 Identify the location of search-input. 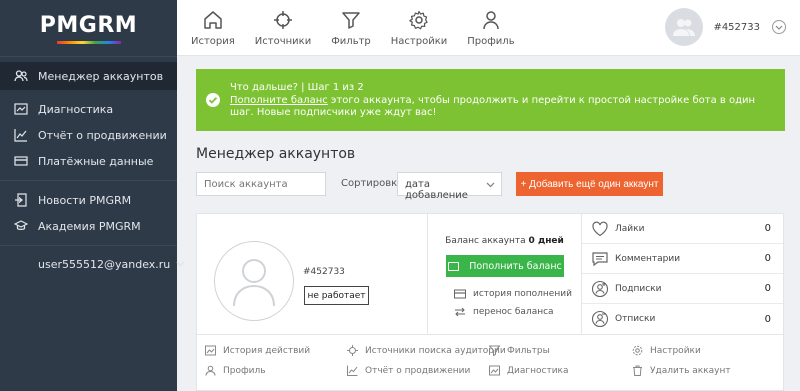
(261, 184).